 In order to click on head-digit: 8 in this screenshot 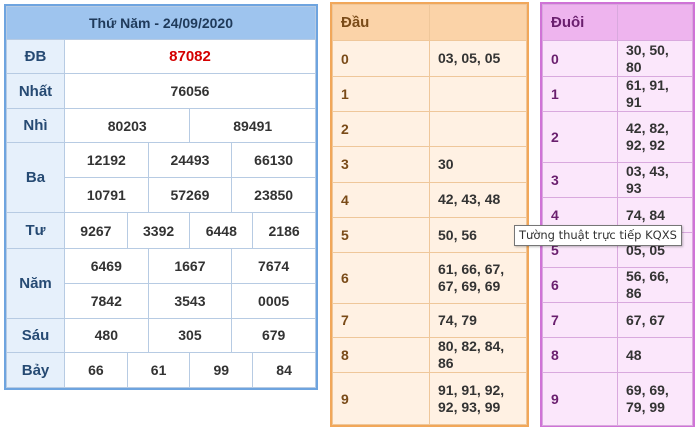, I will do `click(381, 355)`.